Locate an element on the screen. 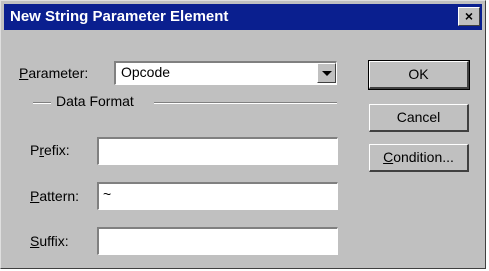 This screenshot has width=489, height=271. group-divider-right is located at coordinates (245, 103).